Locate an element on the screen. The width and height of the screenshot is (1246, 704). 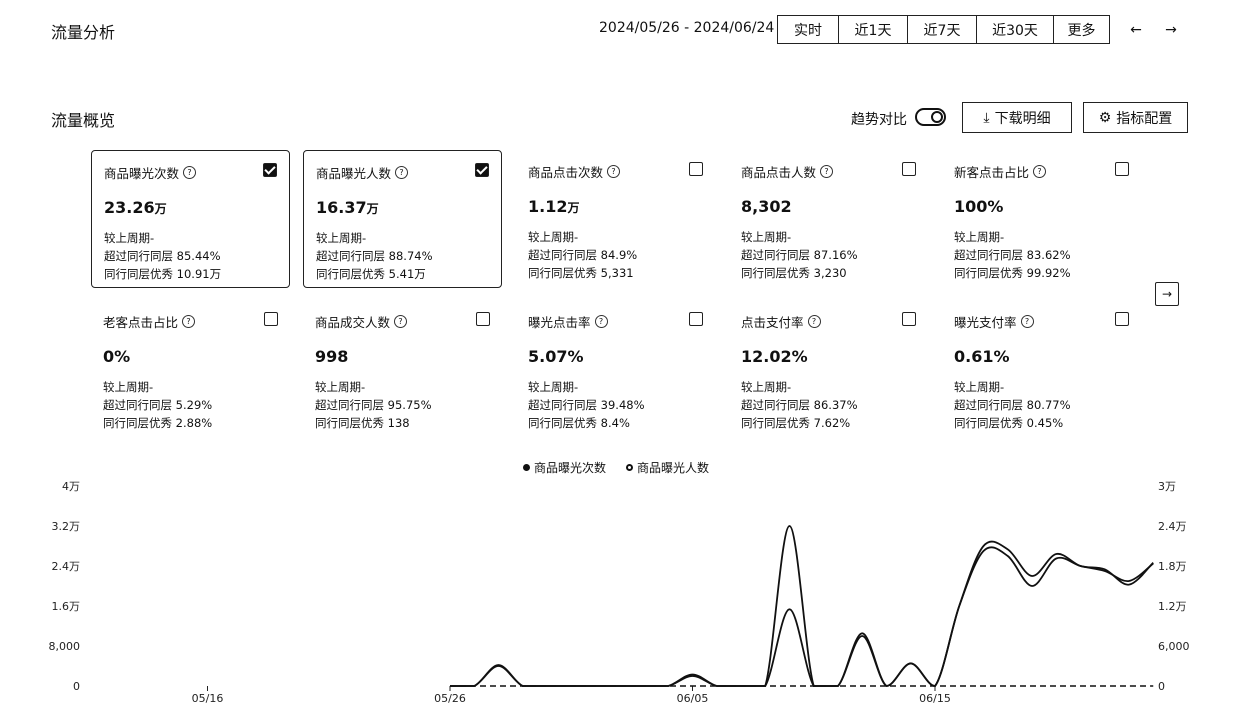
metric-label: 老客点击占比? is located at coordinates (190, 321).